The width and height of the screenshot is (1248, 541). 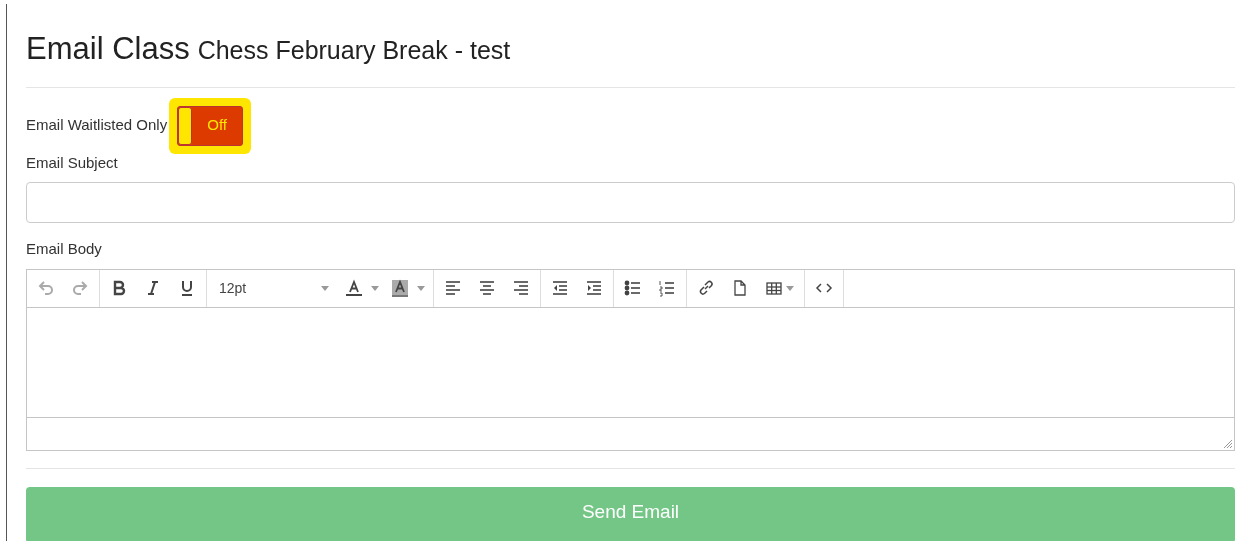 What do you see at coordinates (80, 288) in the screenshot?
I see `redo-icon` at bounding box center [80, 288].